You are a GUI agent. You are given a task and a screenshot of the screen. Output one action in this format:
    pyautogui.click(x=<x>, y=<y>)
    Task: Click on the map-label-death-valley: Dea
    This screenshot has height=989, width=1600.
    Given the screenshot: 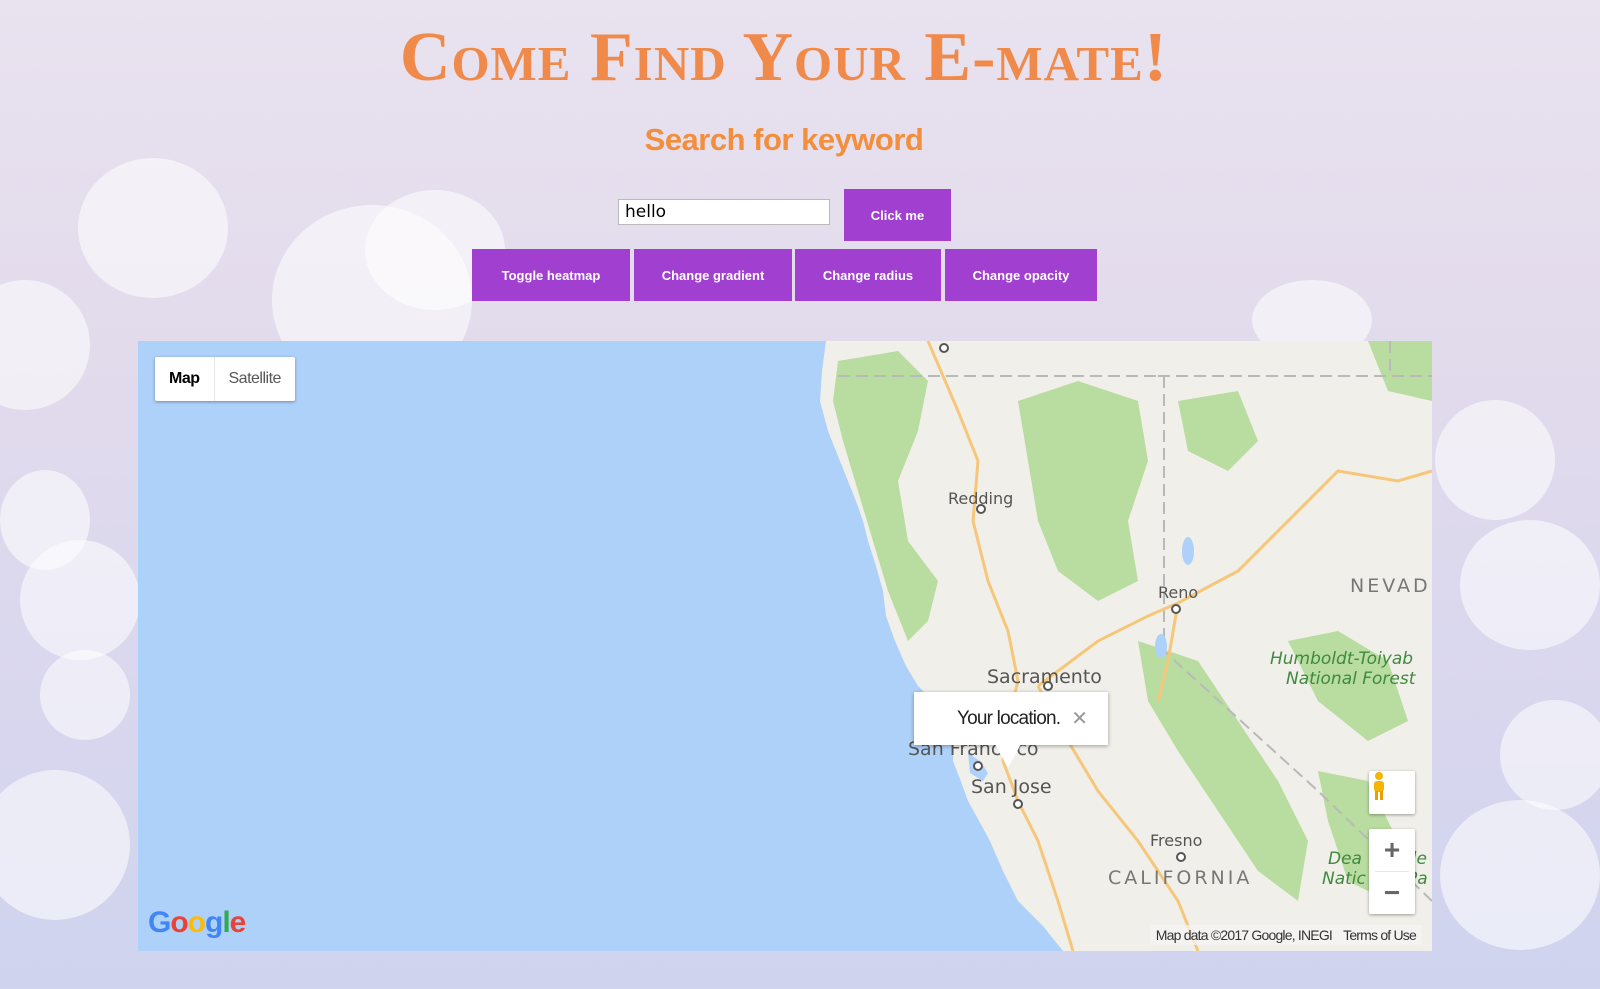 What is the action you would take?
    pyautogui.click(x=1345, y=859)
    